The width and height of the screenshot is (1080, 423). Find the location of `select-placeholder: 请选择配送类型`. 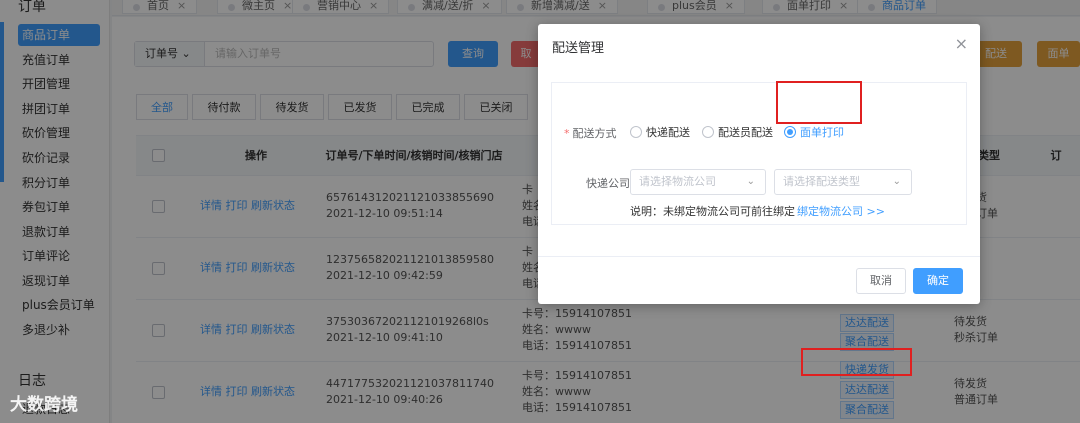

select-placeholder: 请选择配送类型 is located at coordinates (821, 181).